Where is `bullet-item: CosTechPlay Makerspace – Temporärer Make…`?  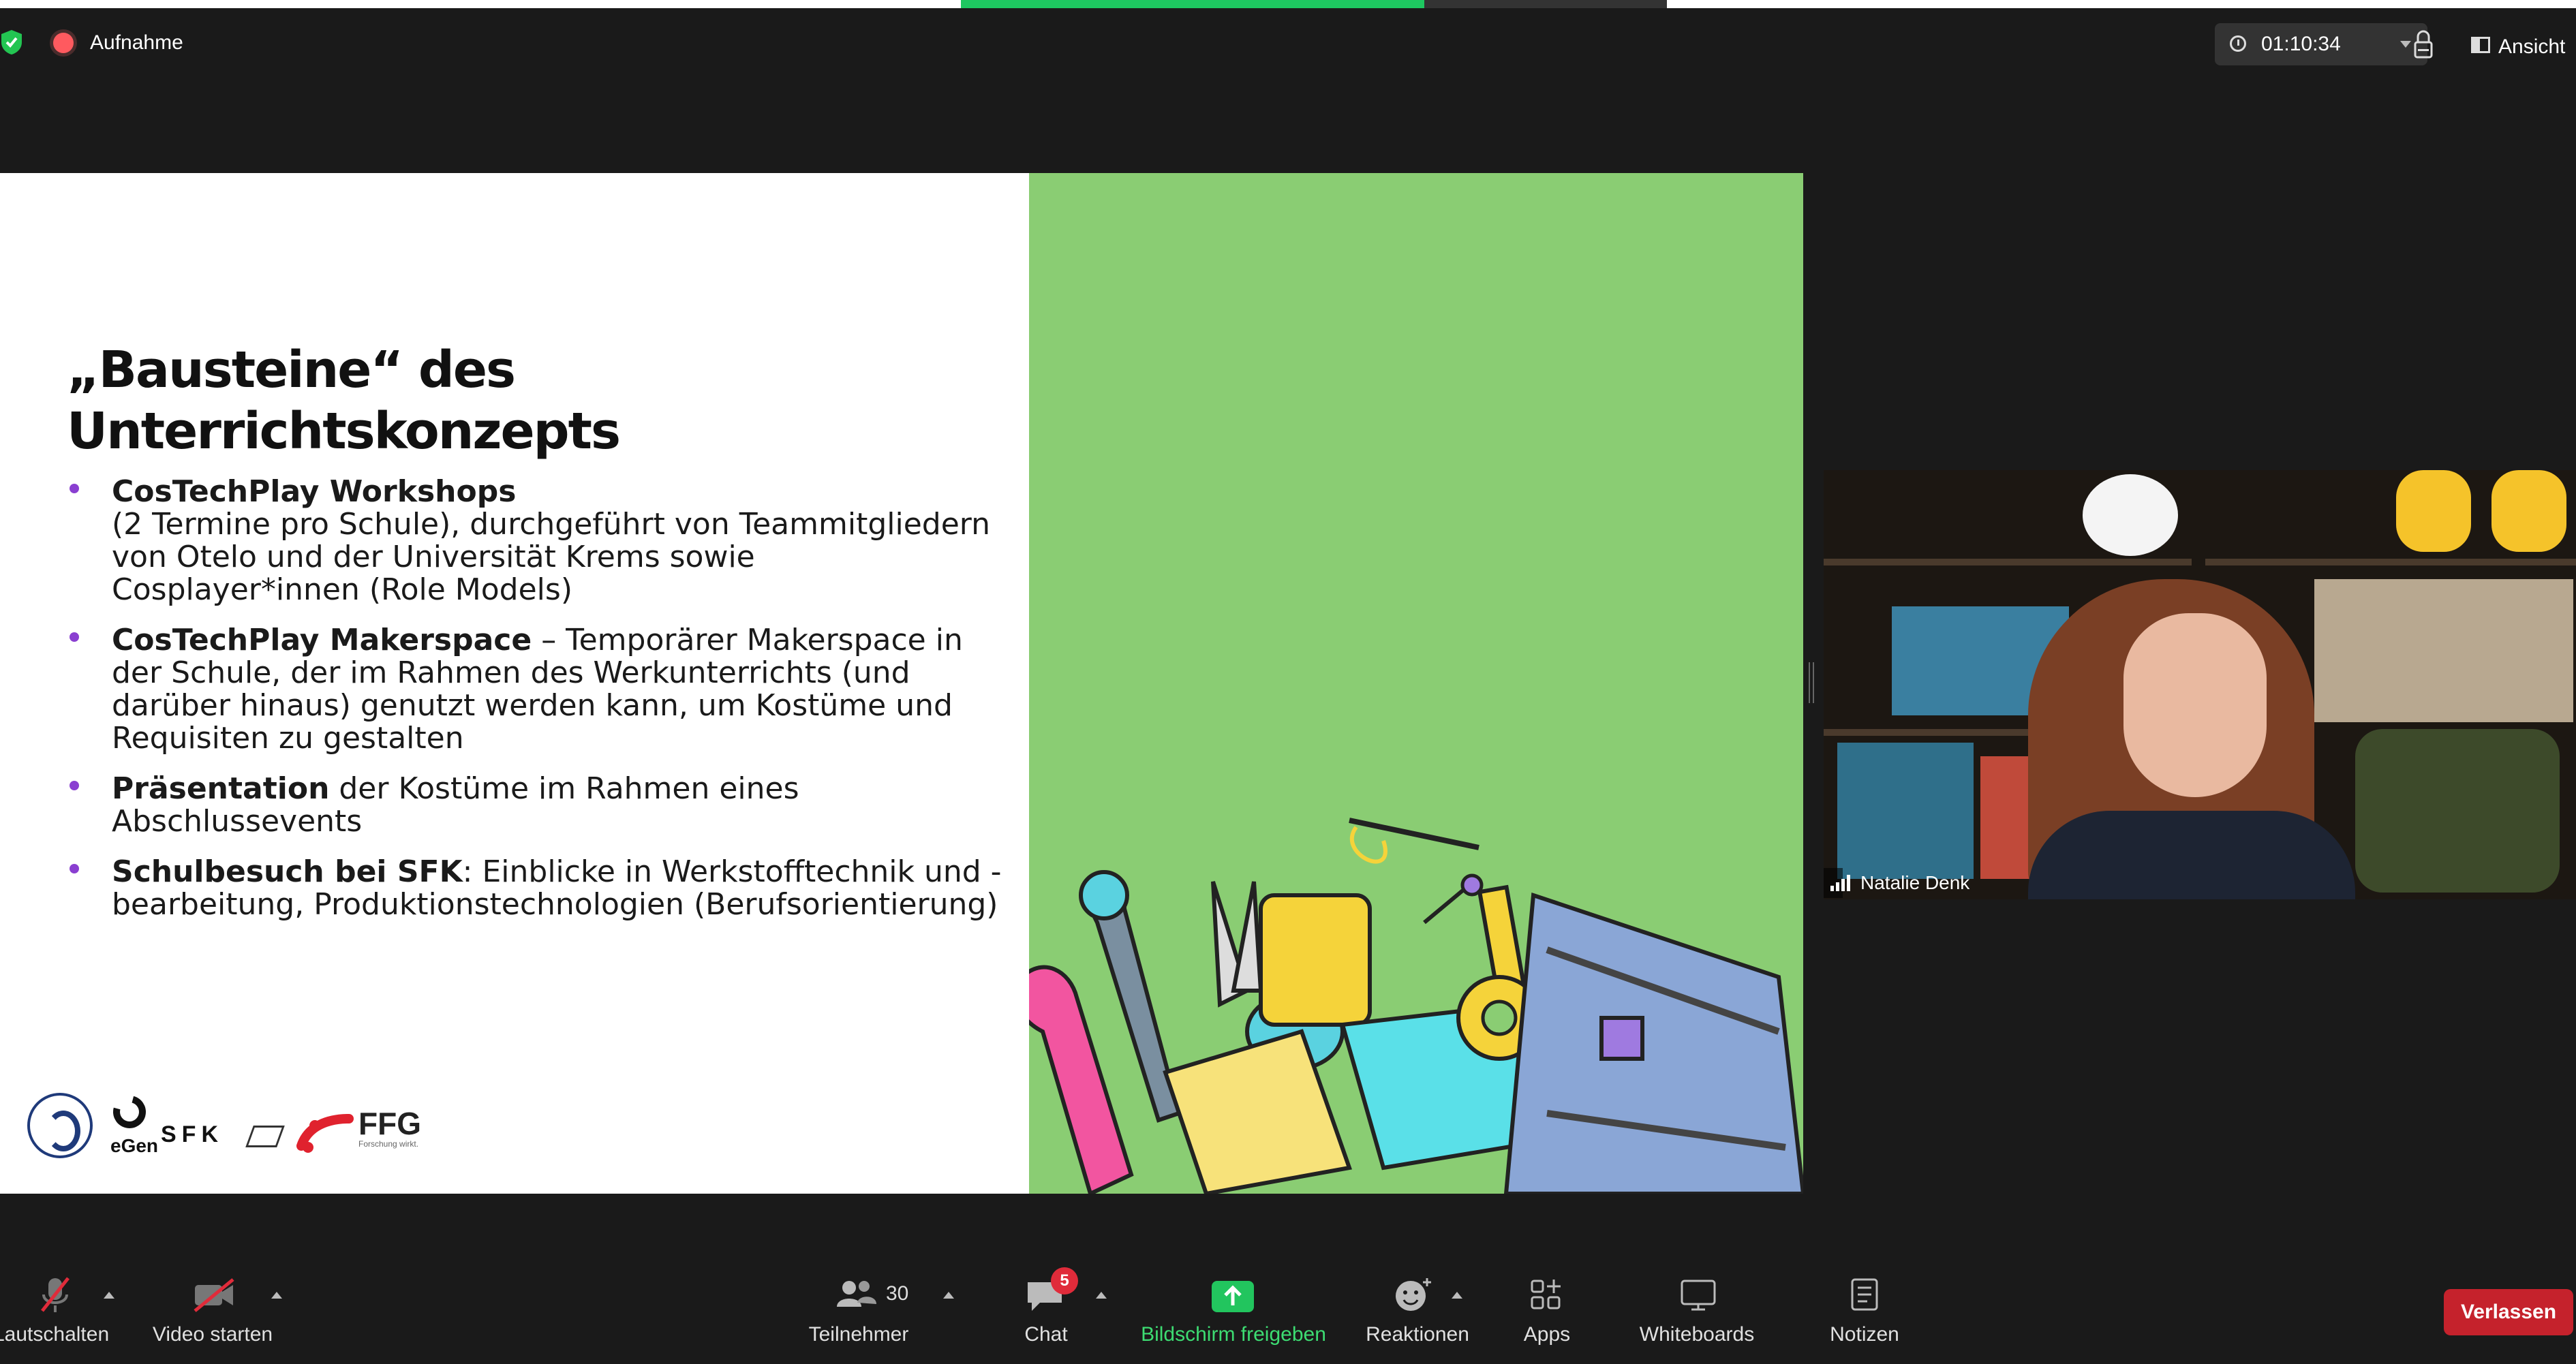
bullet-item: CosTechPlay Makerspace – Temporärer Make… is located at coordinates (537, 689).